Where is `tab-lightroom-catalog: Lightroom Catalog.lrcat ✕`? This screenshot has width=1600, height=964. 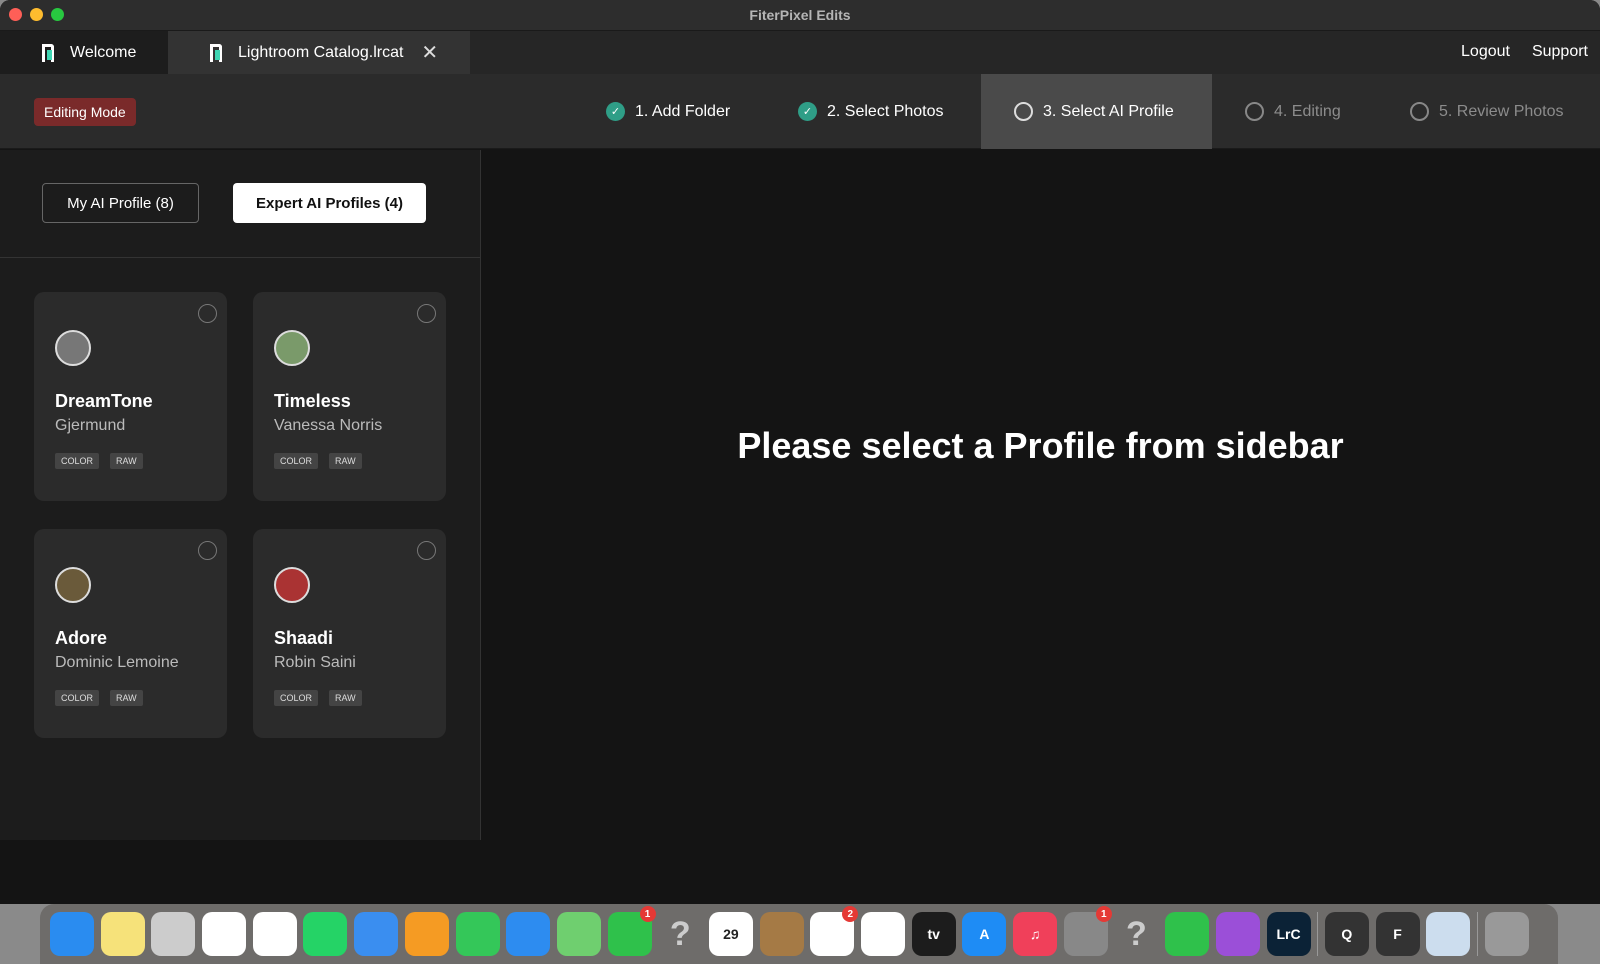 tab-lightroom-catalog: Lightroom Catalog.lrcat ✕ is located at coordinates (319, 52).